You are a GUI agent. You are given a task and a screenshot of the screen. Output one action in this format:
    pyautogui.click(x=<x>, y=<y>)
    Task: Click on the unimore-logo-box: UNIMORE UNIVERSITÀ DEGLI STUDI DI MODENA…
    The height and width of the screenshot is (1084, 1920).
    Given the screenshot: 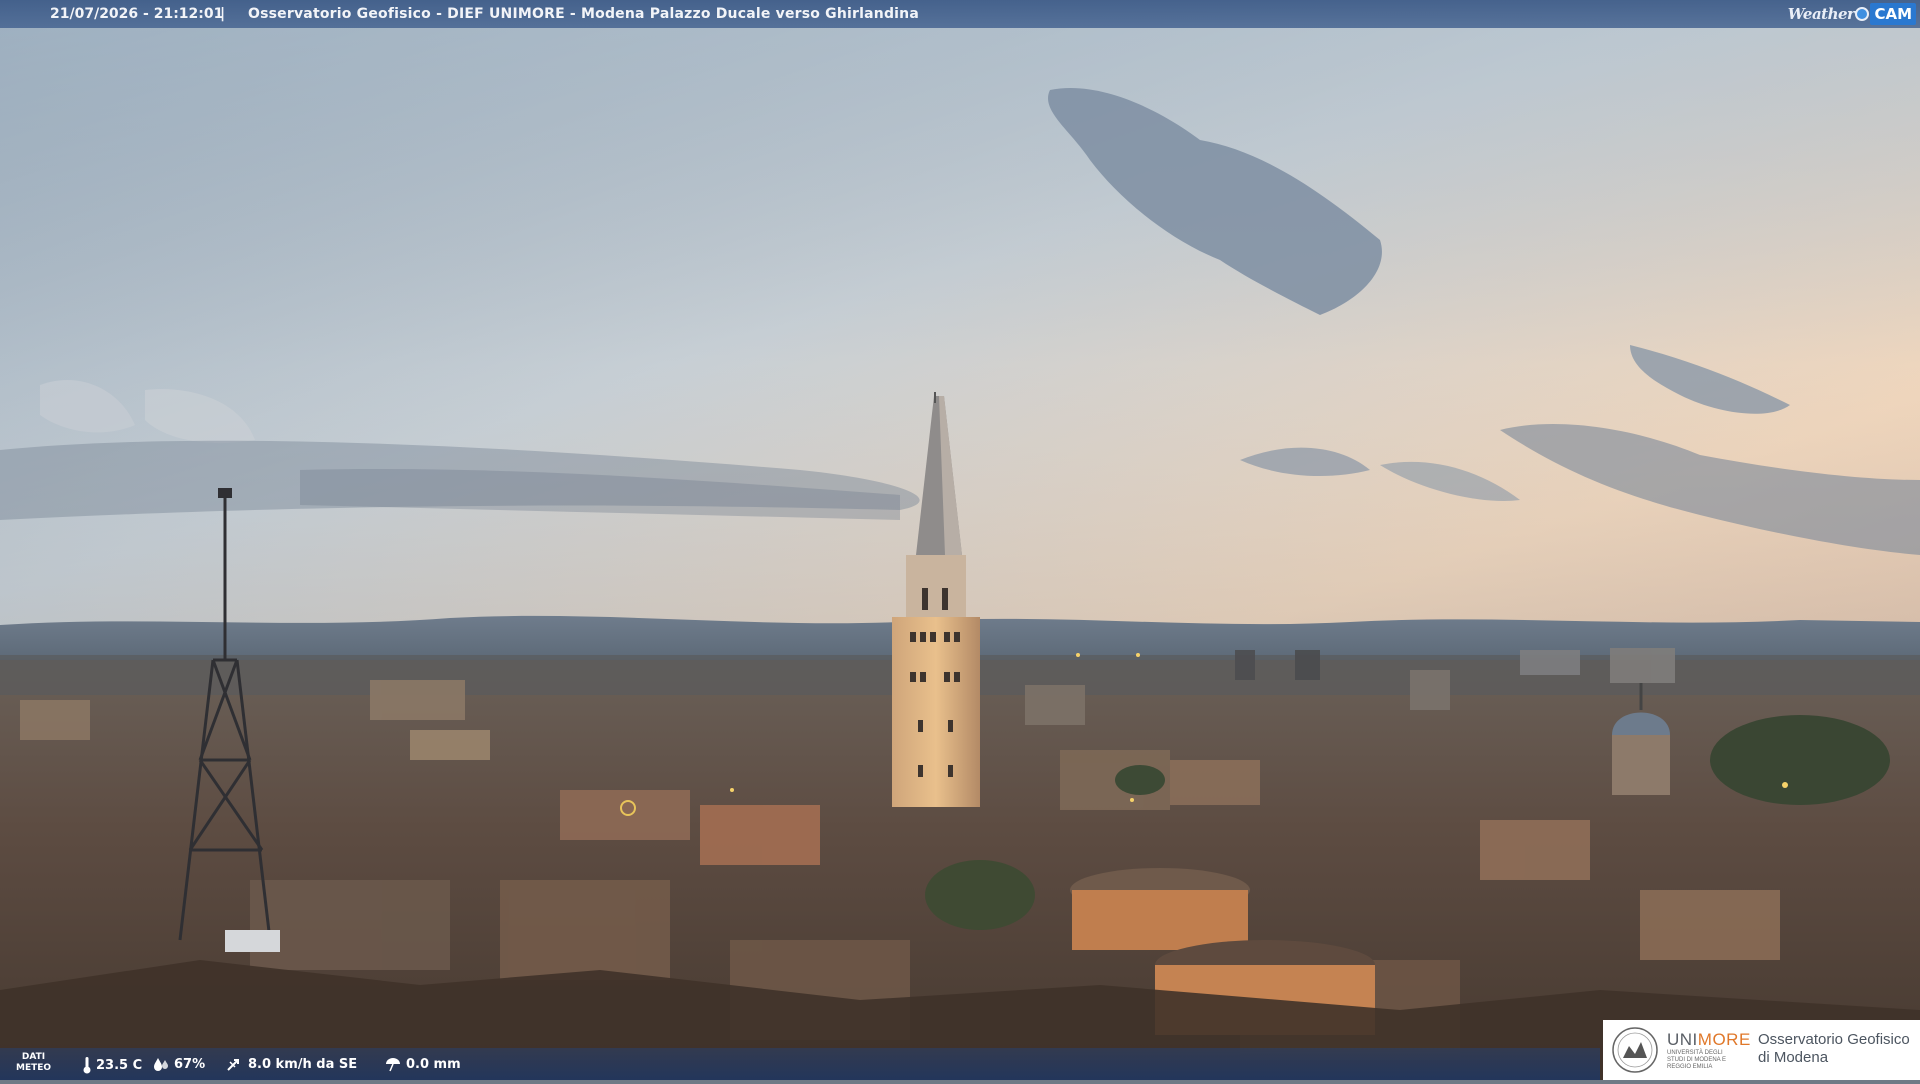 What is the action you would take?
    pyautogui.click(x=1761, y=1050)
    